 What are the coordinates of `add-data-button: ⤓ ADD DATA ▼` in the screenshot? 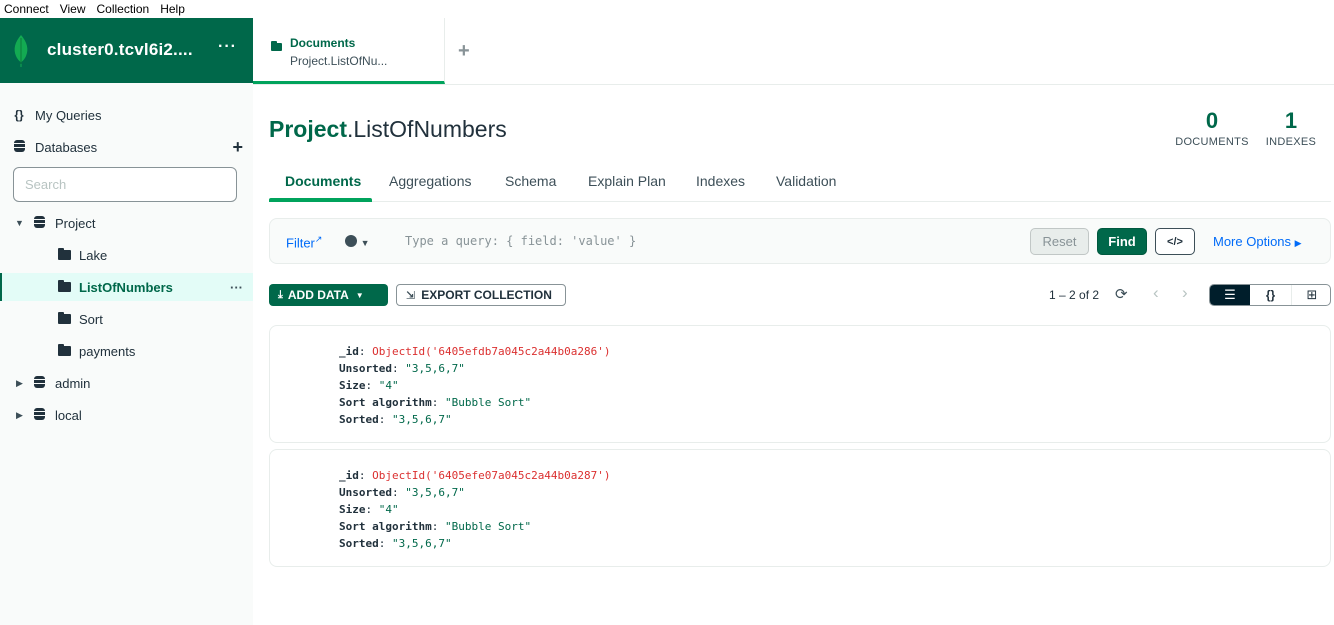 It's located at (328, 295).